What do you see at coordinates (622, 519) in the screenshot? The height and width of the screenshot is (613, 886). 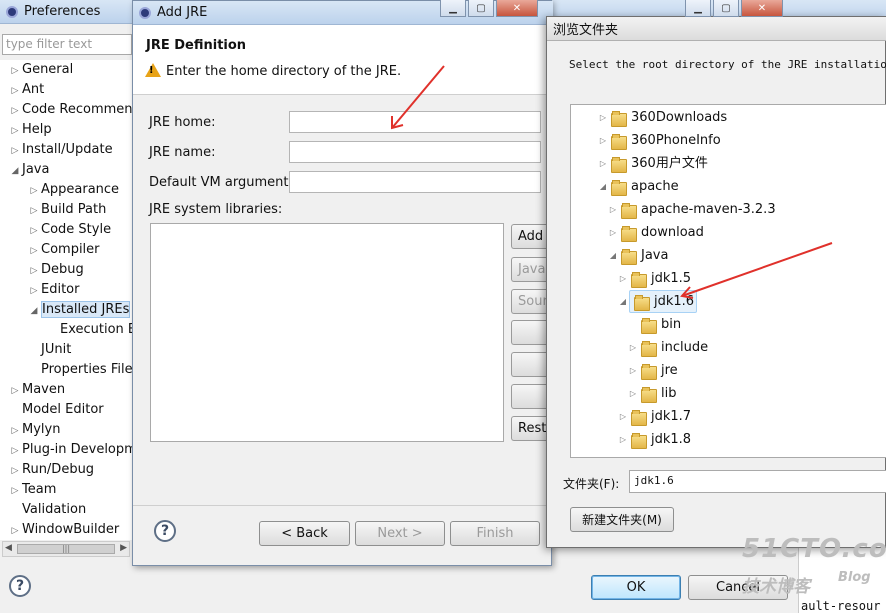 I see `new-folder-button: 新建文件夹(M)` at bounding box center [622, 519].